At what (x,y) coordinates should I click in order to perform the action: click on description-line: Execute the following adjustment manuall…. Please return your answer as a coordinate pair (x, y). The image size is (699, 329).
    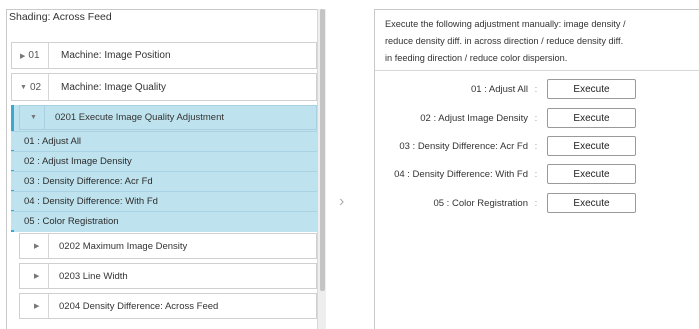
    Looking at the image, I should click on (505, 24).